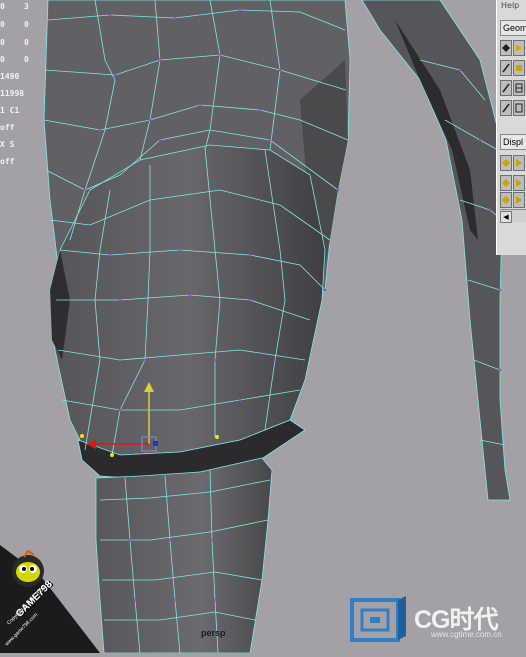  Describe the element at coordinates (510, 5) in the screenshot. I see `help-menu: Help` at that location.